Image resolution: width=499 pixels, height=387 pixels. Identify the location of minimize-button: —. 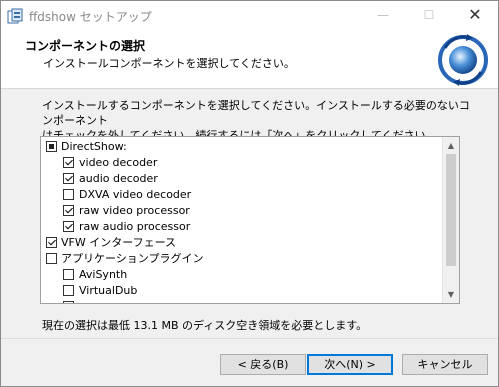
(383, 16).